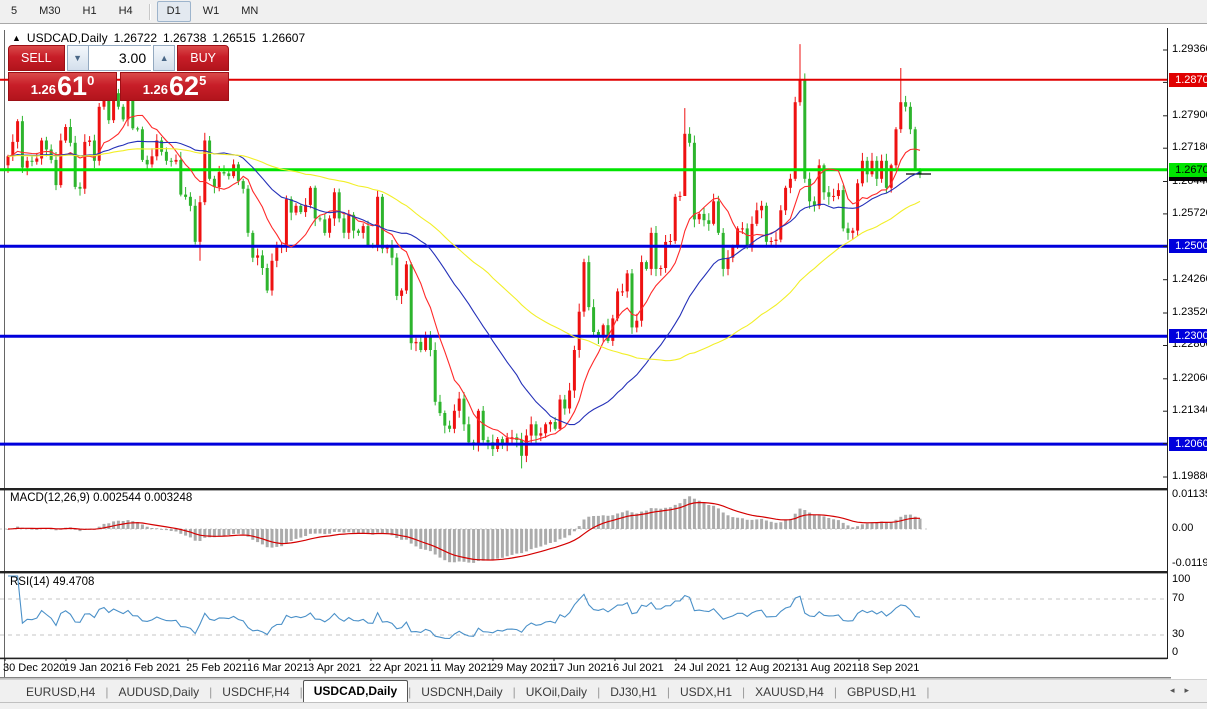 This screenshot has height=709, width=1207. Describe the element at coordinates (16, 38) in the screenshot. I see `collapse-panel-icon: ▲` at that location.